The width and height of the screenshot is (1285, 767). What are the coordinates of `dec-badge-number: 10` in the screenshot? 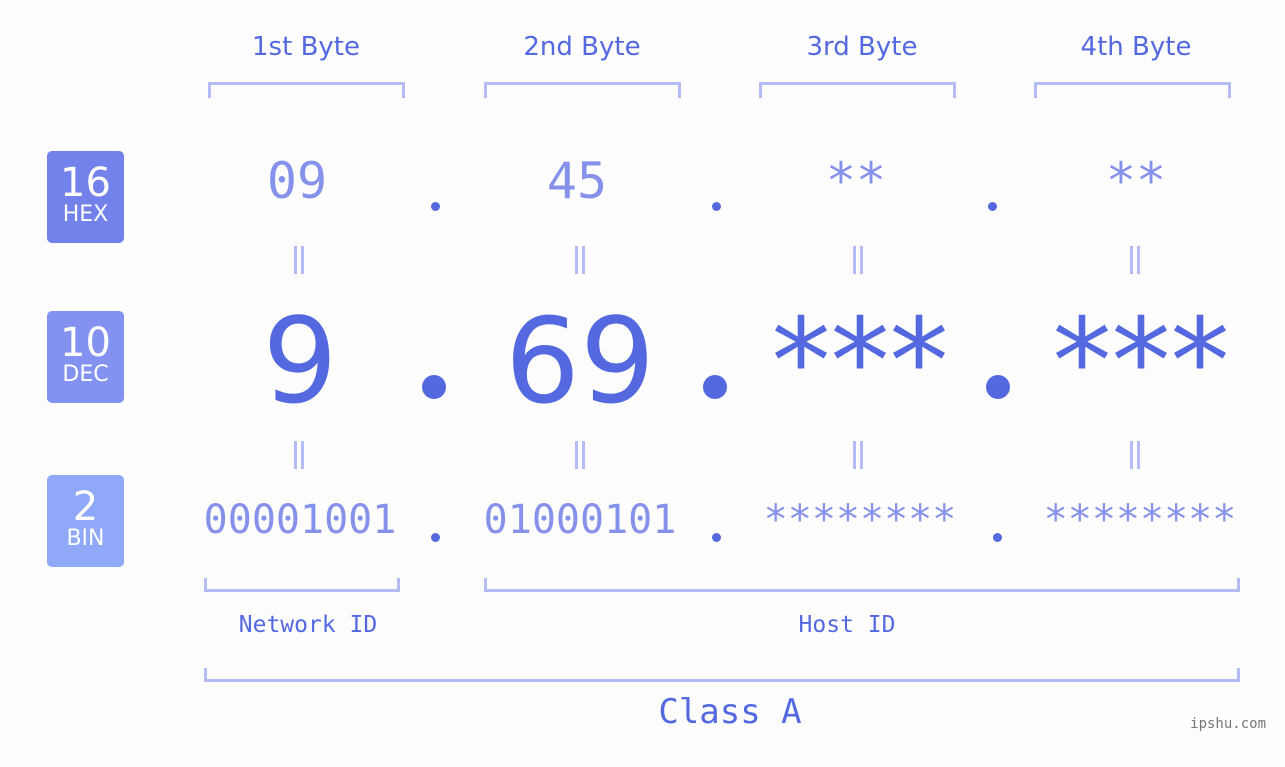 It's located at (85, 343).